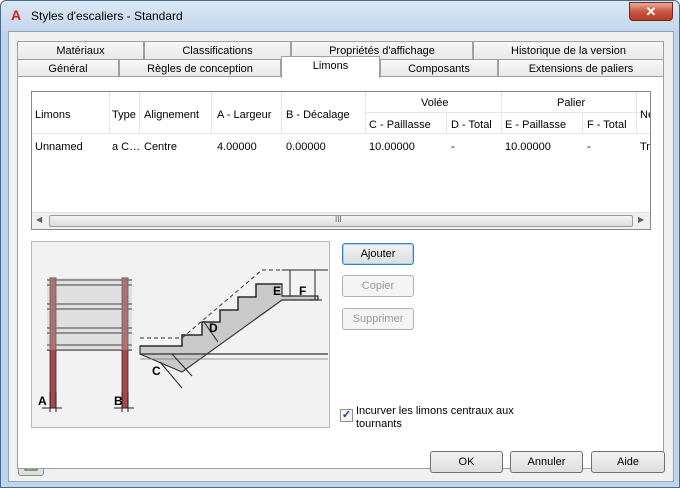 The image size is (680, 488). I want to click on tab-classifications: Classifications, so click(217, 51).